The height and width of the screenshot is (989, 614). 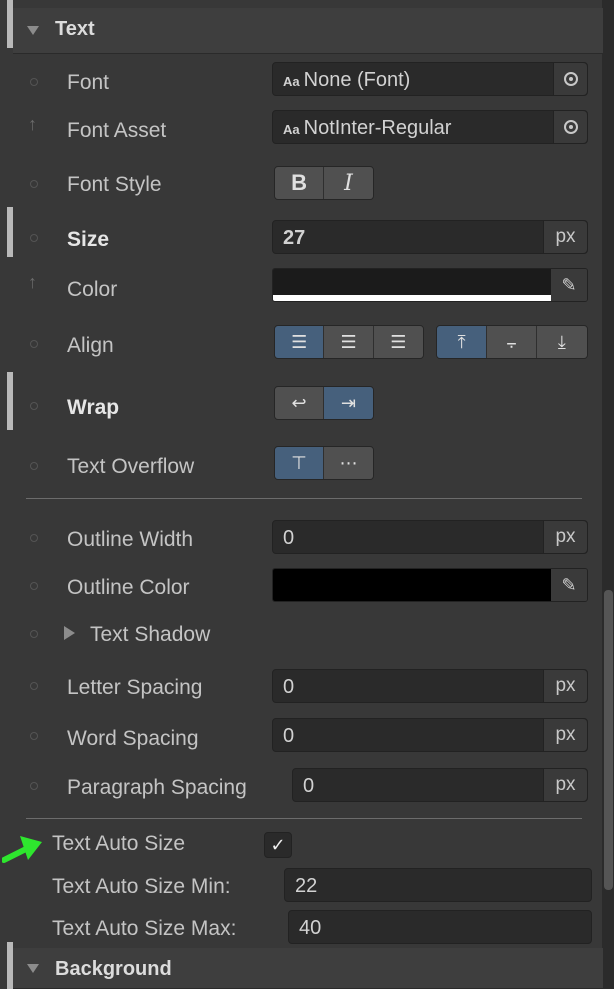 I want to click on letter-spacing-field: 0 px, so click(x=430, y=686).